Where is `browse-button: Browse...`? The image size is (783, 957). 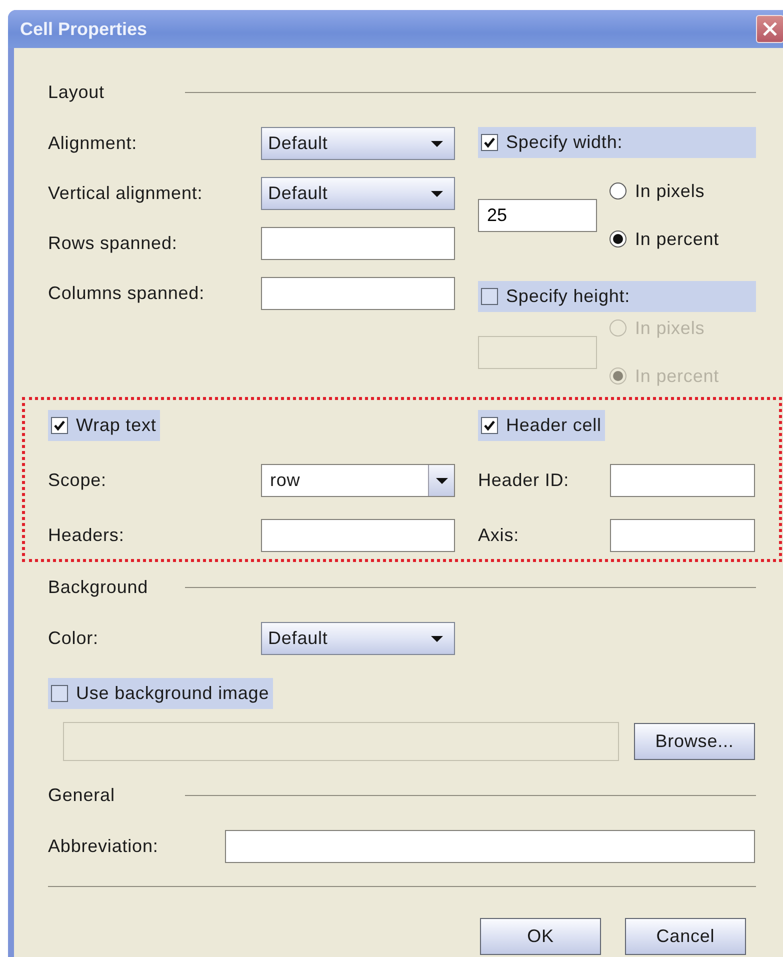 browse-button: Browse... is located at coordinates (694, 741).